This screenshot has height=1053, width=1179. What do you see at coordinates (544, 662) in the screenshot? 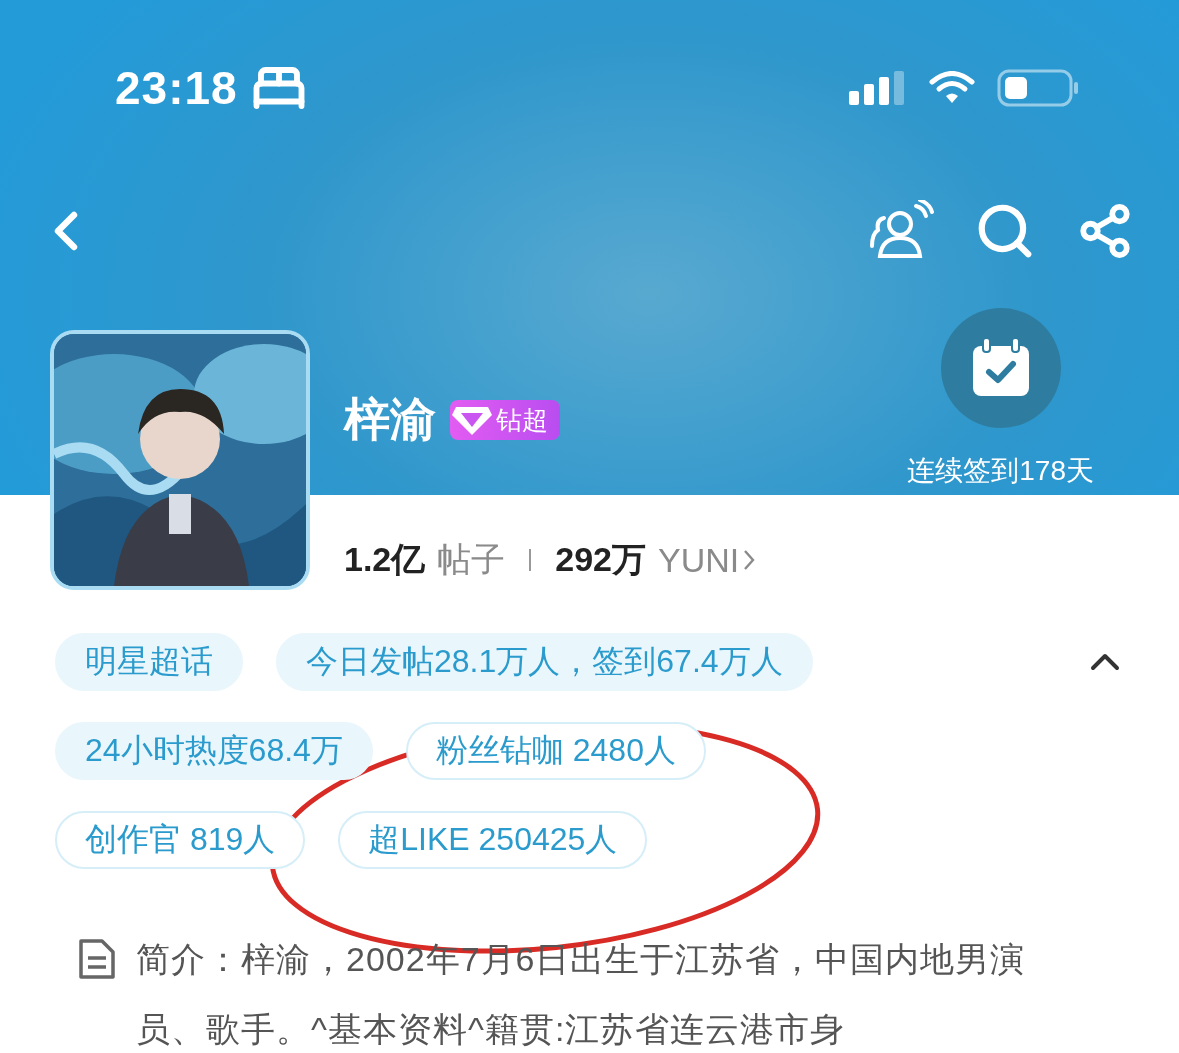
I see `tag-chip: 今日发帖28.1万人，签到67.4万人` at bounding box center [544, 662].